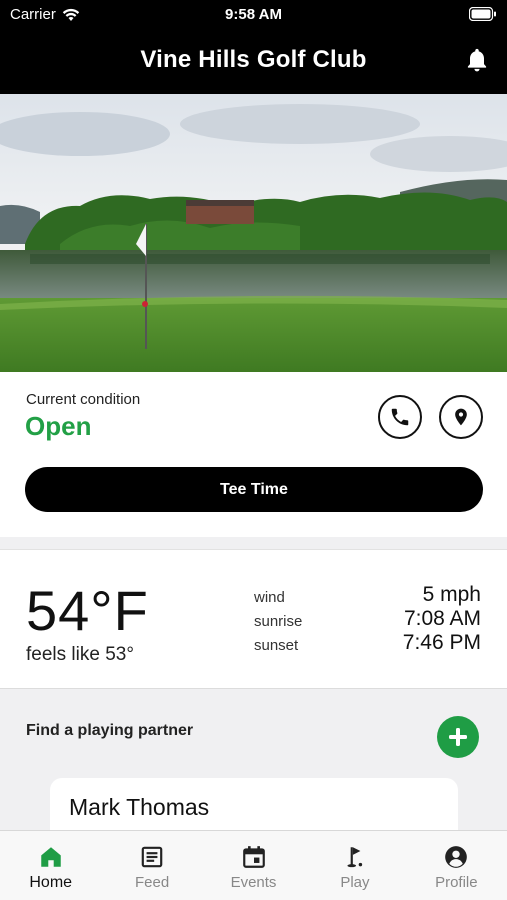 The height and width of the screenshot is (900, 507). What do you see at coordinates (152, 857) in the screenshot?
I see `feed-icon` at bounding box center [152, 857].